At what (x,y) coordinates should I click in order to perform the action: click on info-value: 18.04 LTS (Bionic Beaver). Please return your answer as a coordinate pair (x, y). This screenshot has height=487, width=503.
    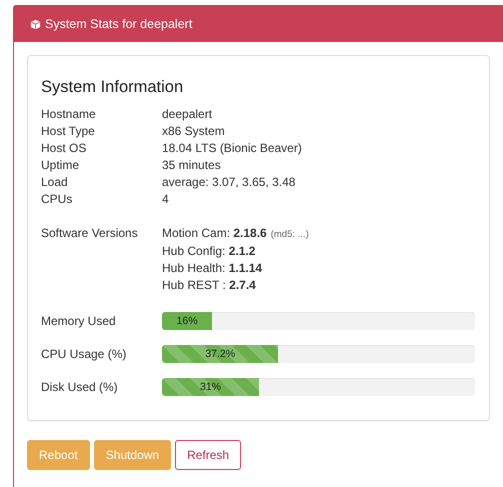
    Looking at the image, I should click on (232, 148).